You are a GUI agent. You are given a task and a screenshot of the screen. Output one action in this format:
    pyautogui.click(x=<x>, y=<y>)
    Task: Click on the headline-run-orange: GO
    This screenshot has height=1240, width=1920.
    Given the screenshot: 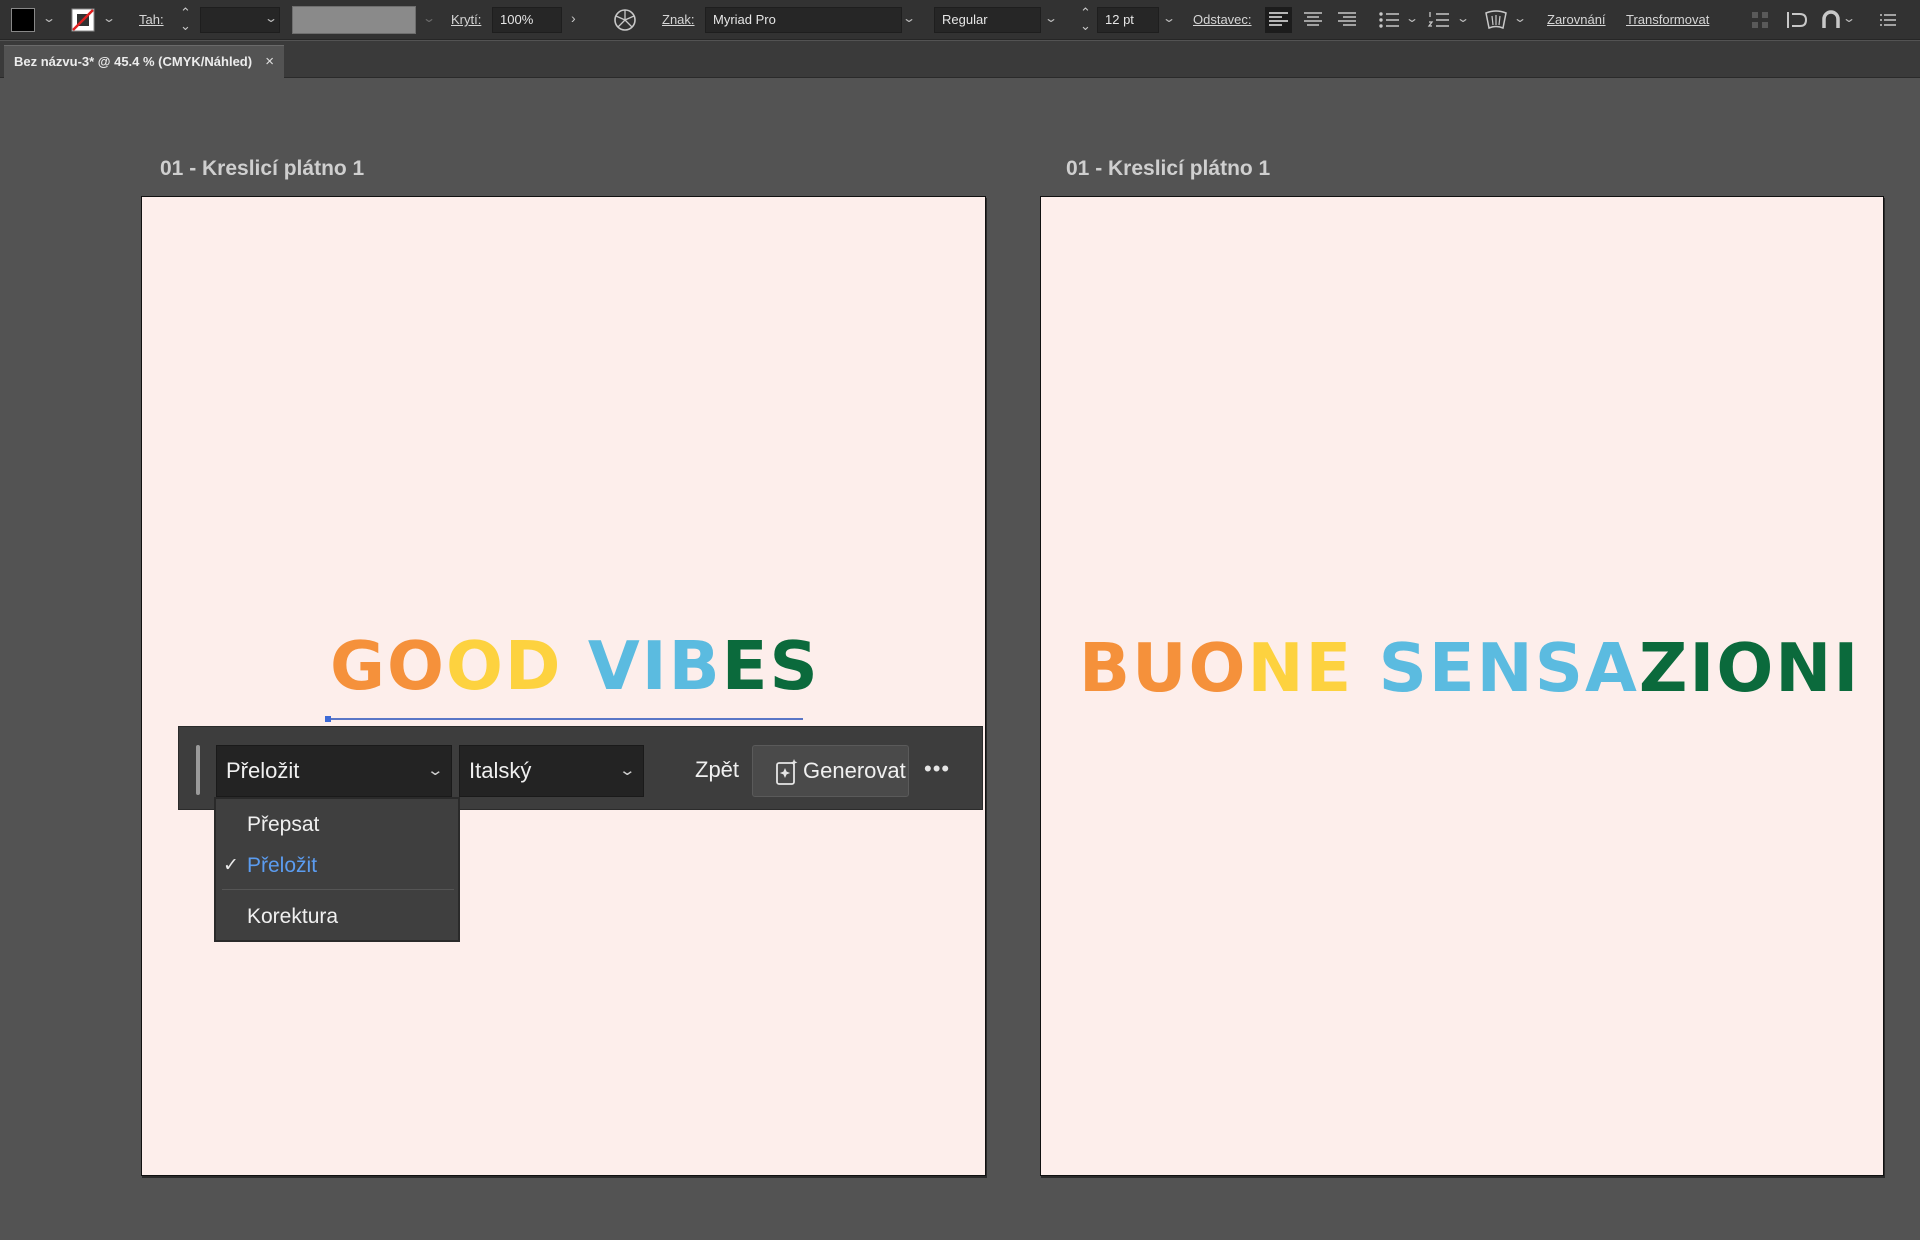 What is the action you would take?
    pyautogui.click(x=388, y=666)
    